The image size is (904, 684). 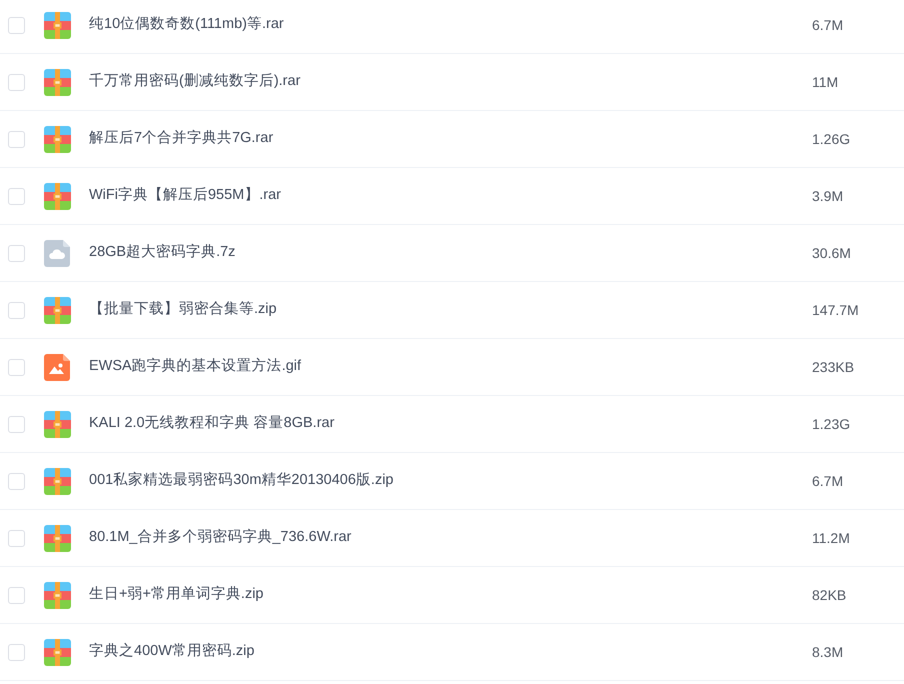 I want to click on file-name-link: 千万常用密码(删减纯数字后).rar, so click(x=450, y=82).